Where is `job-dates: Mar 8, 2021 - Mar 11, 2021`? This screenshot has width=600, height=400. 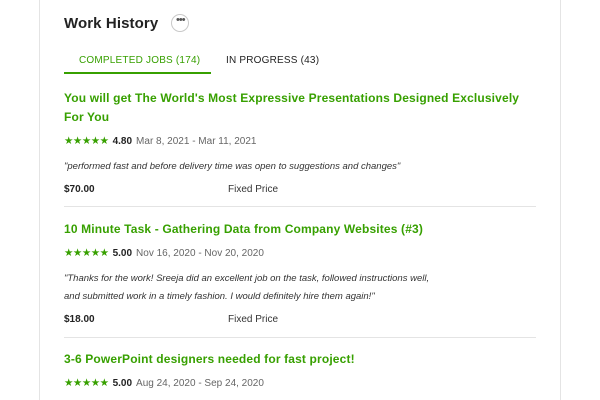
job-dates: Mar 8, 2021 - Mar 11, 2021 is located at coordinates (196, 141).